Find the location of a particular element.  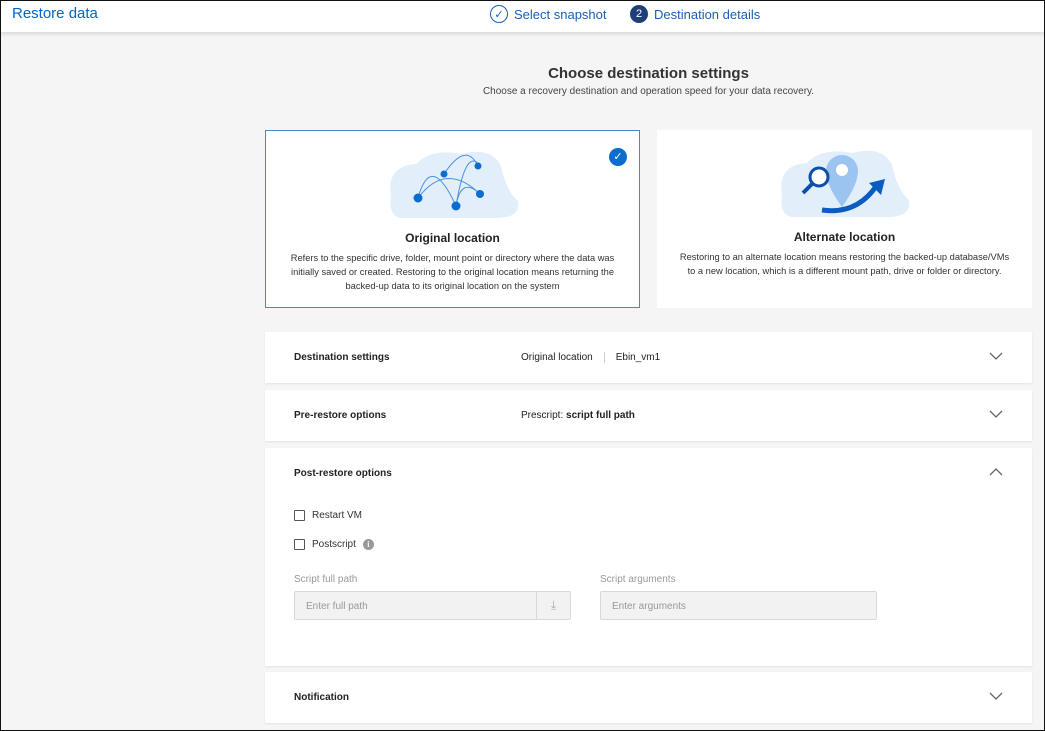

step-select-snapshot: ✓ Select snapshot is located at coordinates (548, 14).